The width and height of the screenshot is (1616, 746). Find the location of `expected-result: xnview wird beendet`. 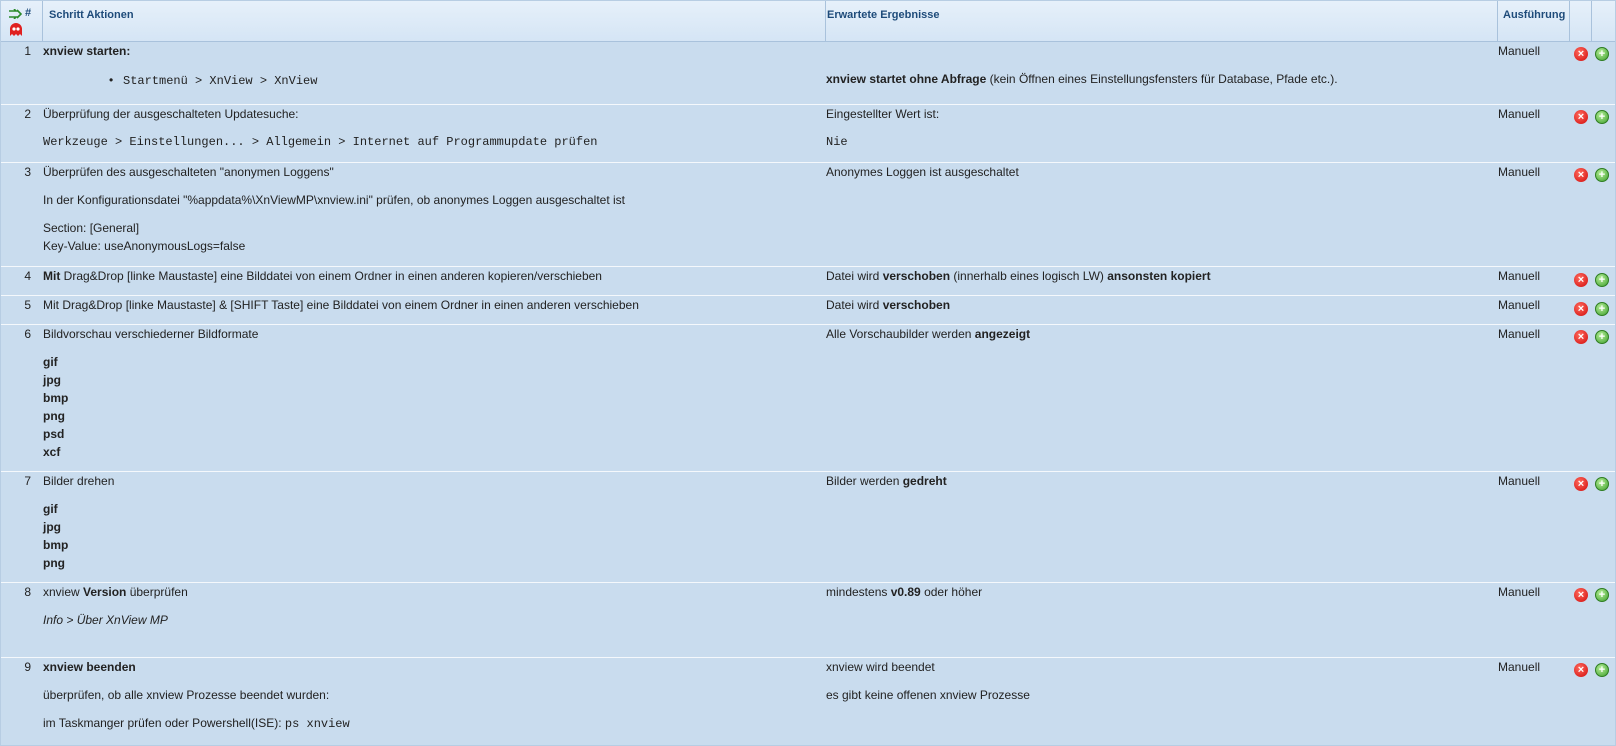

expected-result: xnview wird beendet is located at coordinates (880, 667).